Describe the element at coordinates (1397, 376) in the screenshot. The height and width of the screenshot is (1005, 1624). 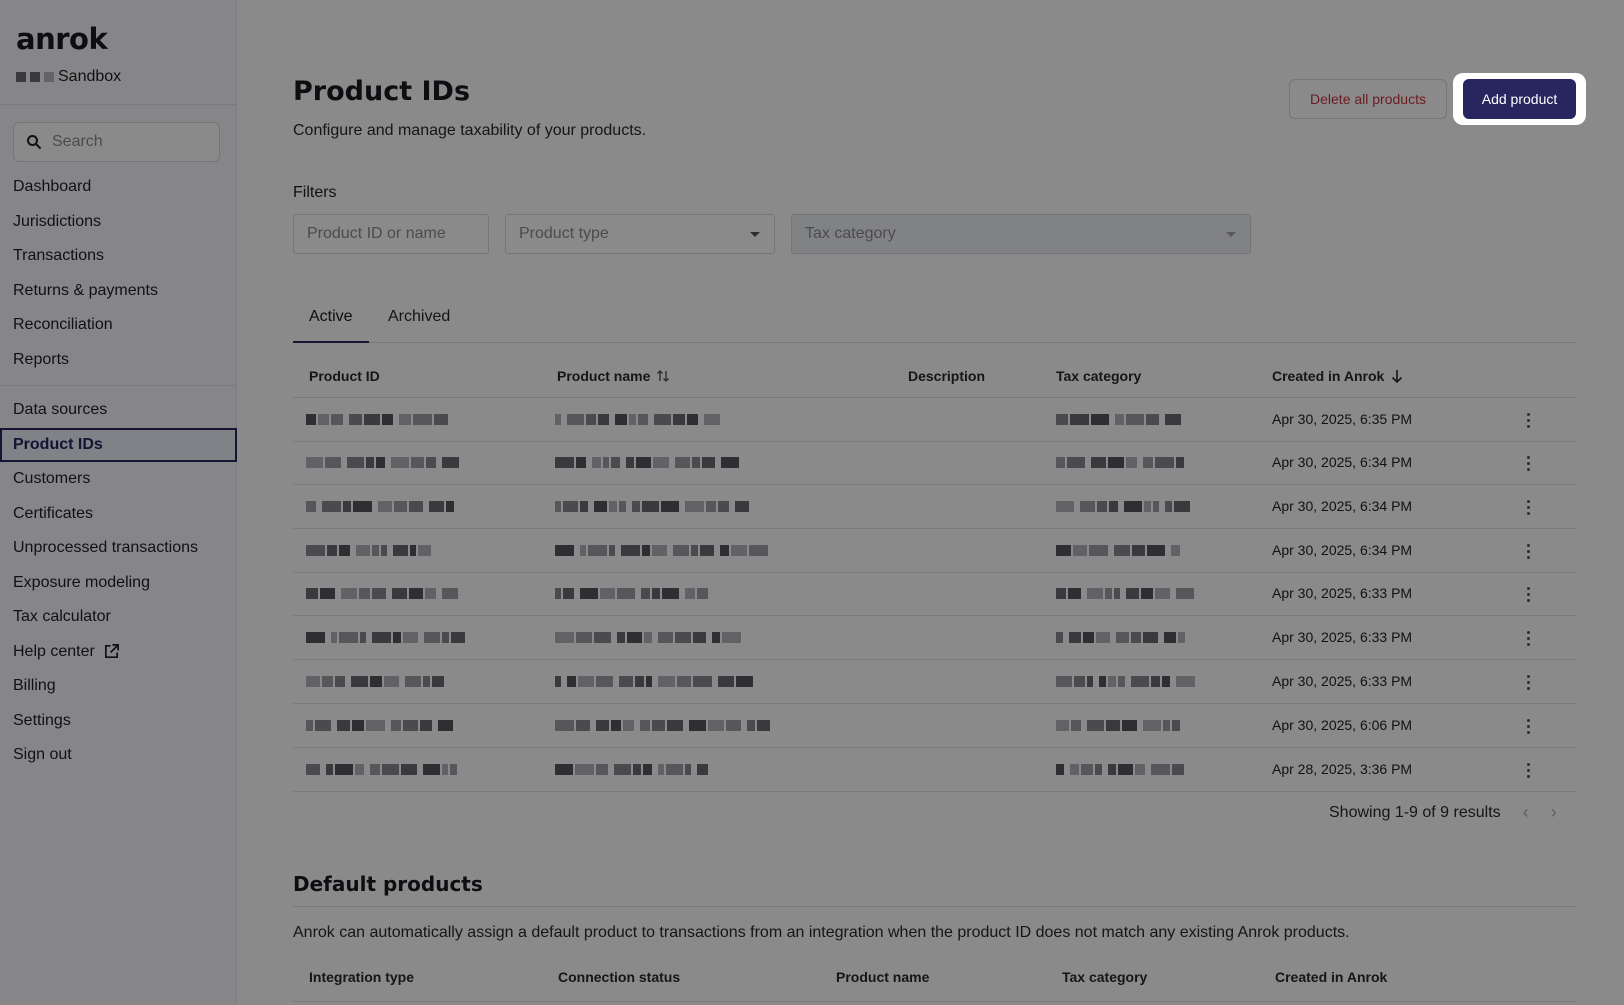
I see `sort-descending-icon` at that location.